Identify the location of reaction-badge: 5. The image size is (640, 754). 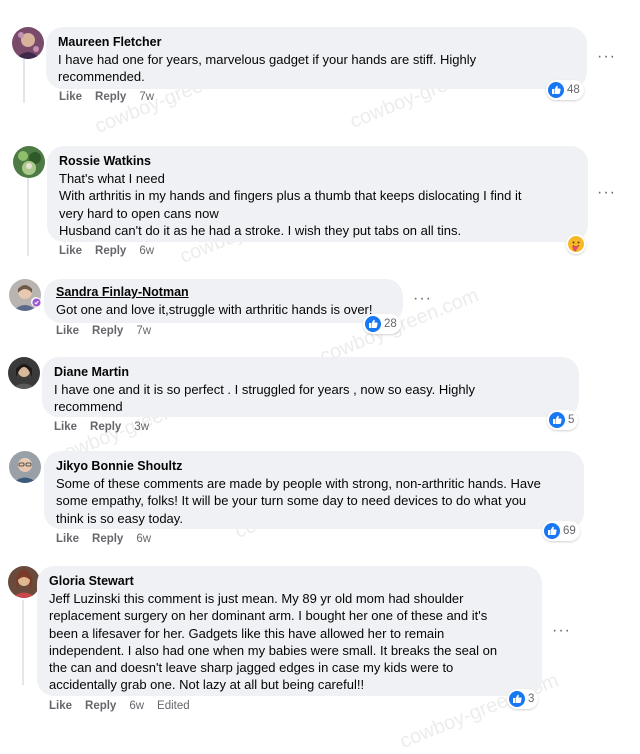
(563, 420).